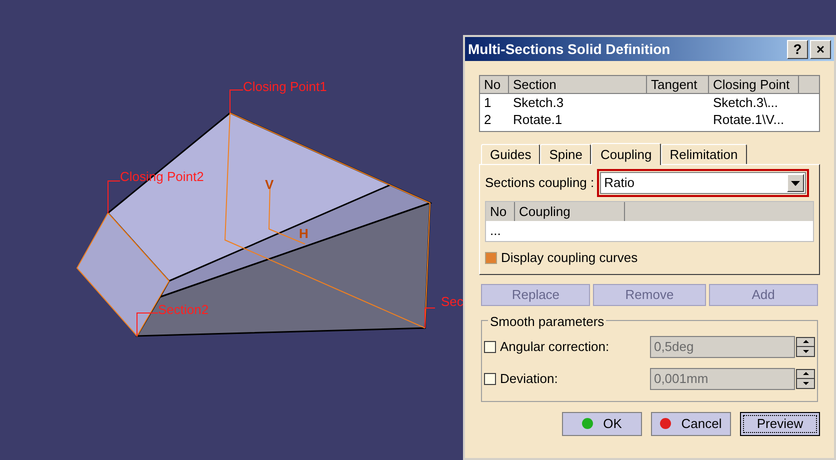  Describe the element at coordinates (754, 85) in the screenshot. I see `column-header: Closing Point` at that location.